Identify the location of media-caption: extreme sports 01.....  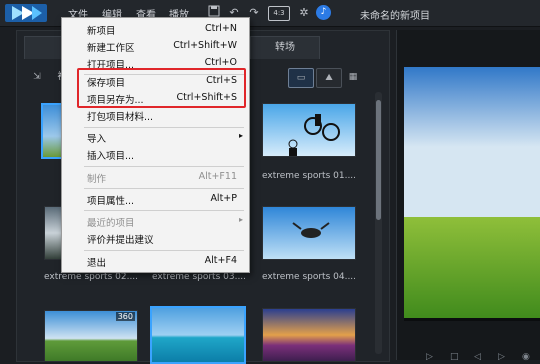
(309, 176).